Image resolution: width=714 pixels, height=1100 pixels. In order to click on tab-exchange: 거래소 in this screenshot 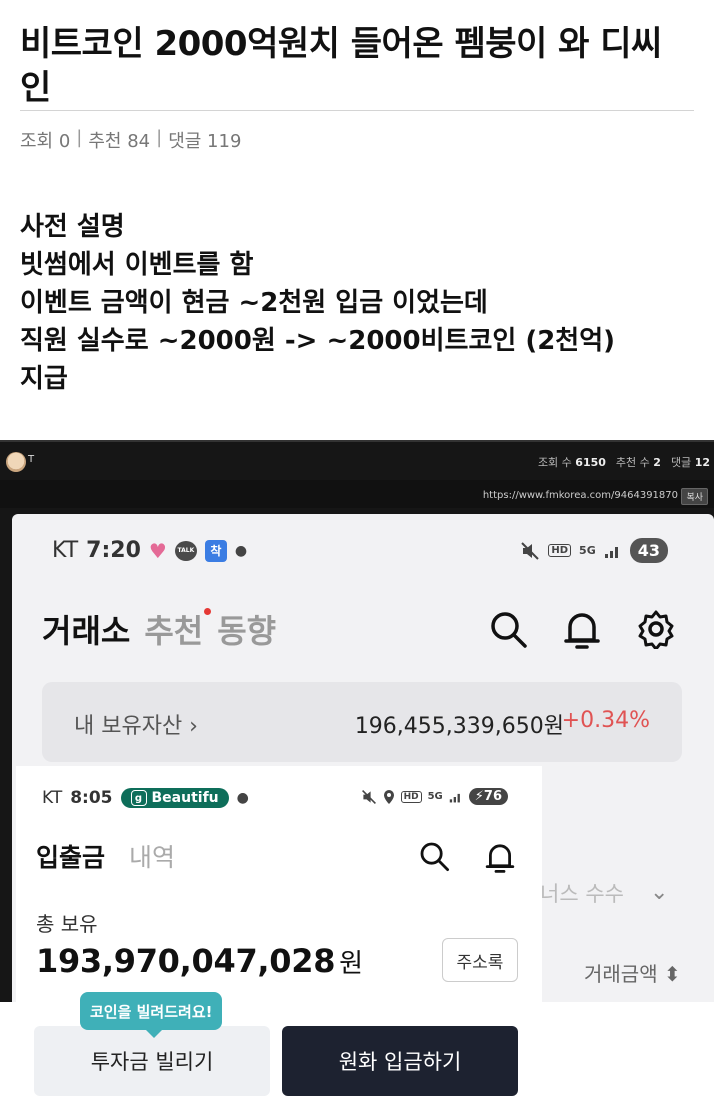, I will do `click(86, 629)`.